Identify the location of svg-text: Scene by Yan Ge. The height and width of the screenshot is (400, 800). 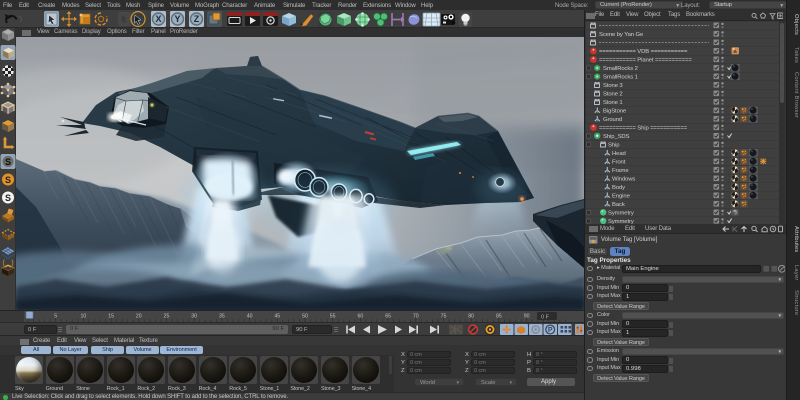
(621, 35).